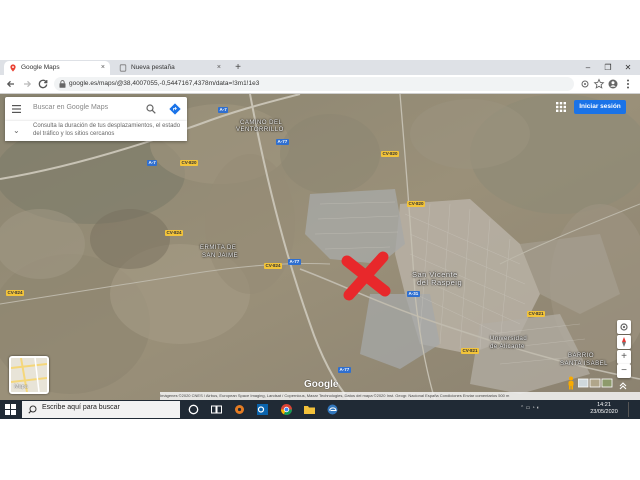 This screenshot has width=640, height=480. Describe the element at coordinates (123, 68) in the screenshot. I see `new-tab-favicon-icon` at that location.